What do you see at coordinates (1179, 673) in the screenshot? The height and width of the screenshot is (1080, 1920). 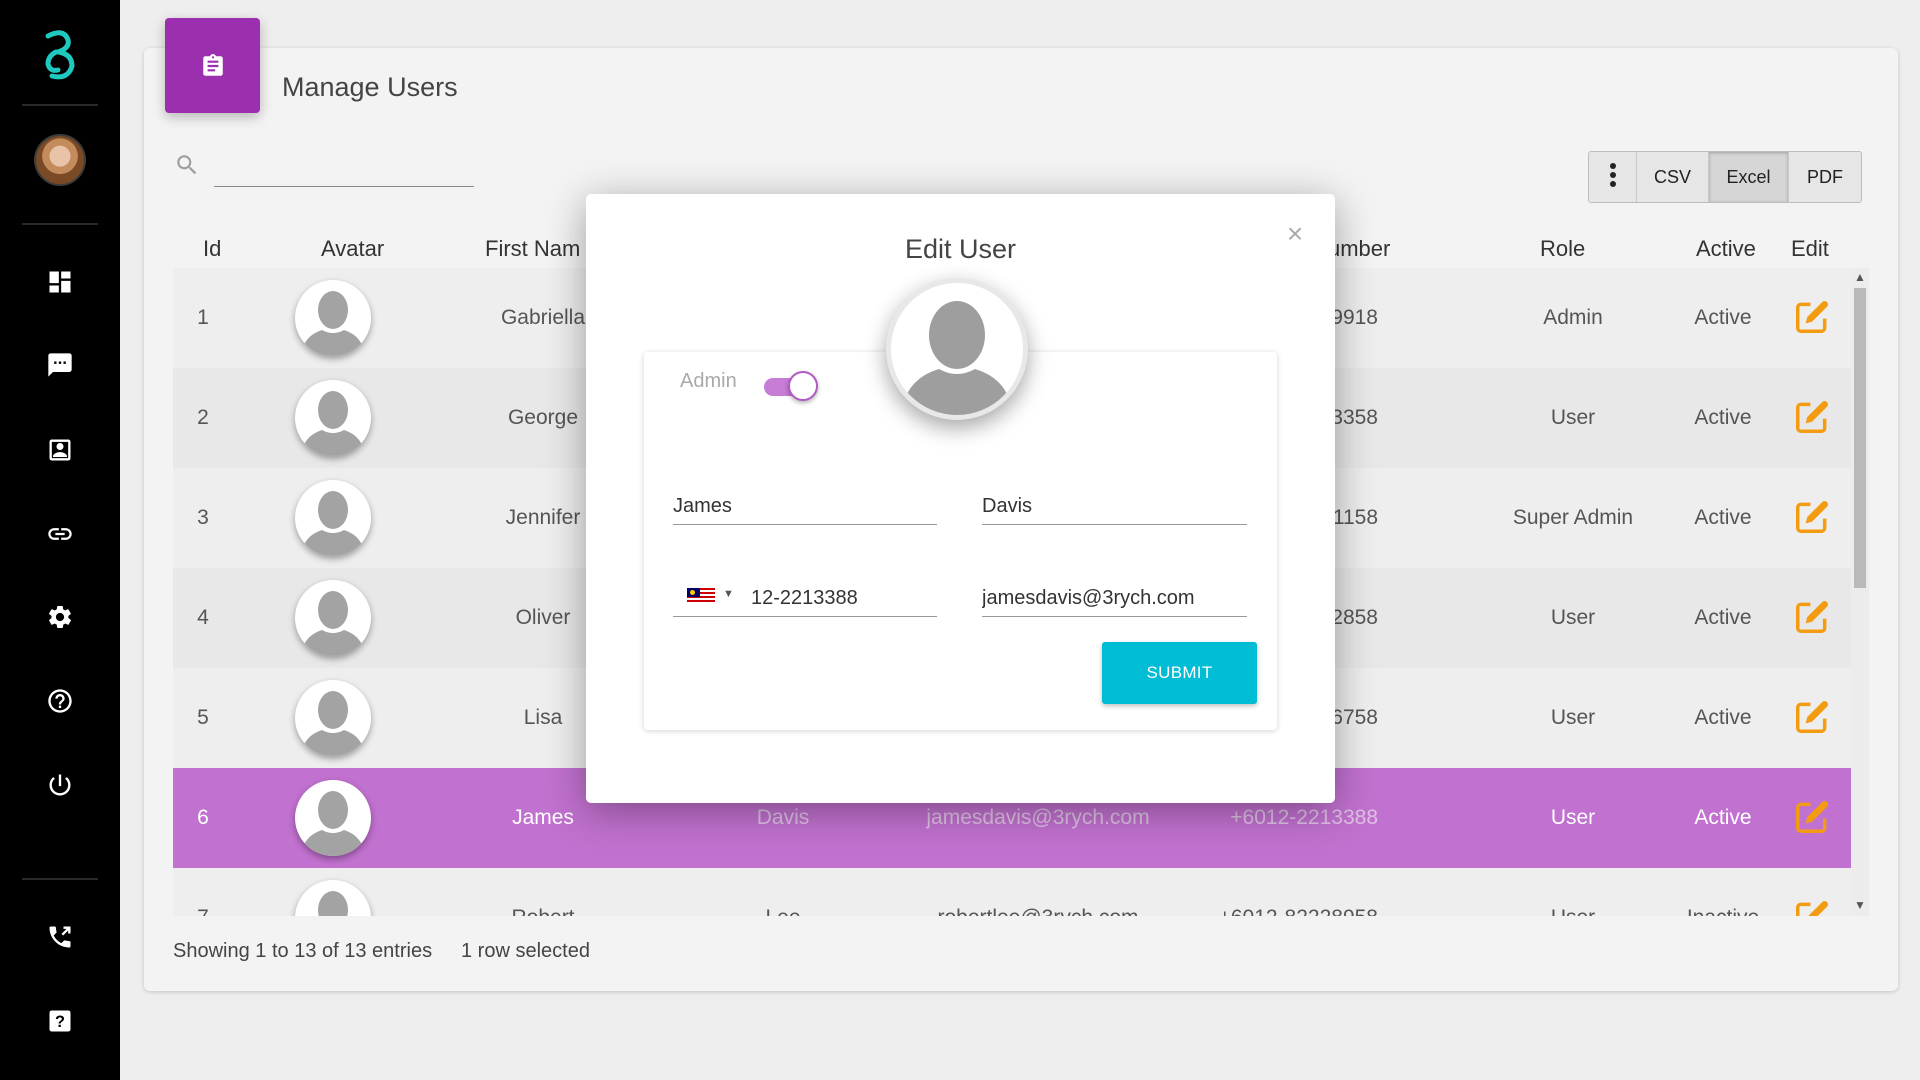 I see `submit-button: SUBMIT` at bounding box center [1179, 673].